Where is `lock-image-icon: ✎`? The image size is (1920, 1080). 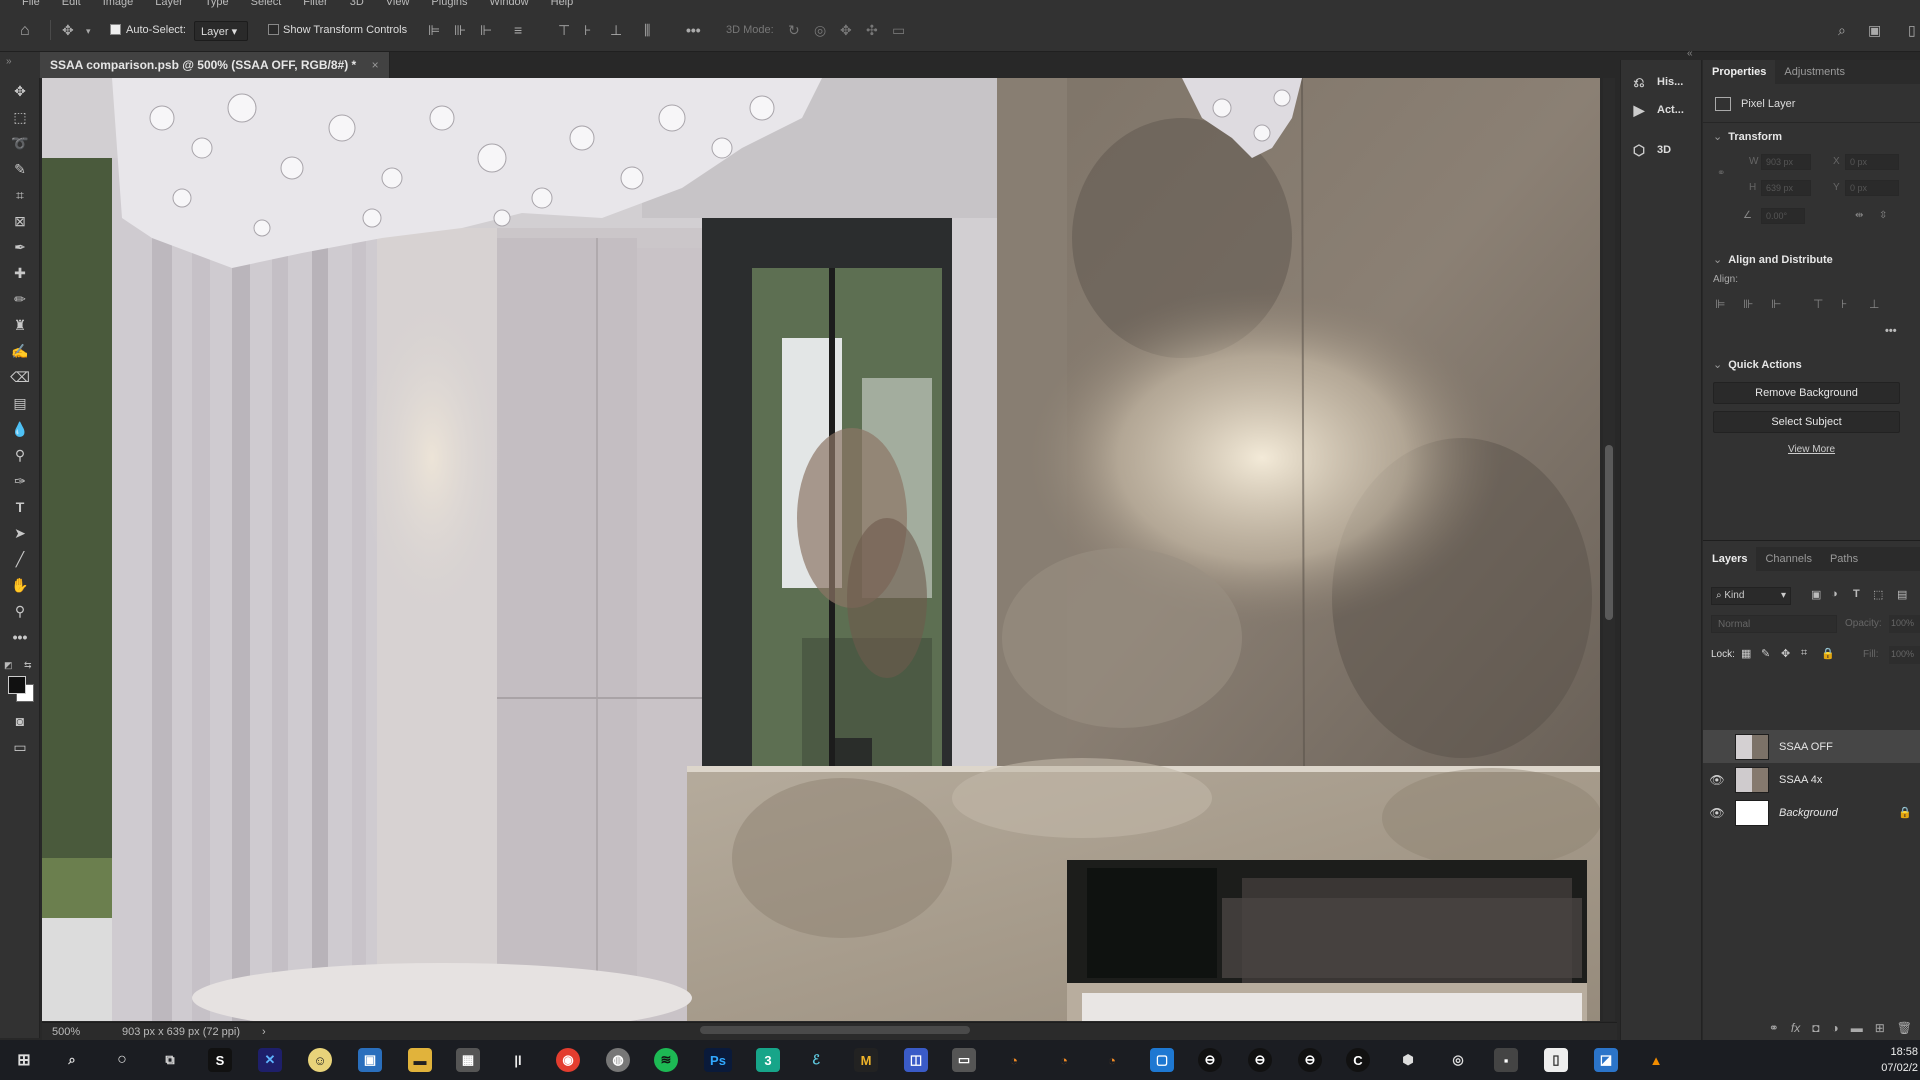
lock-image-icon: ✎ is located at coordinates (1765, 653).